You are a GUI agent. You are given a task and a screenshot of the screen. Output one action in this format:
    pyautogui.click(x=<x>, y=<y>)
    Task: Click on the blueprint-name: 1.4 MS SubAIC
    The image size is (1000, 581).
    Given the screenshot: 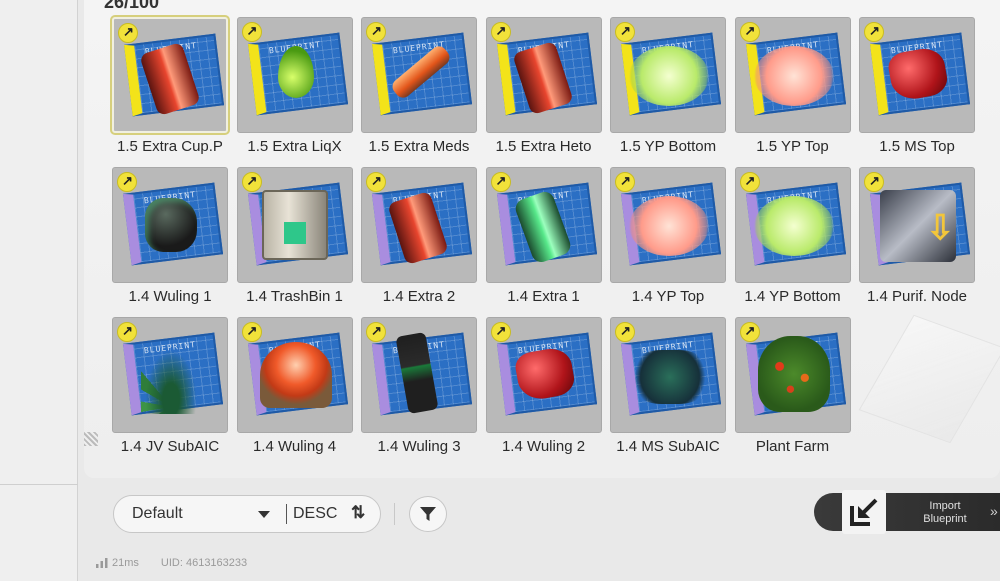 What is the action you would take?
    pyautogui.click(x=668, y=446)
    